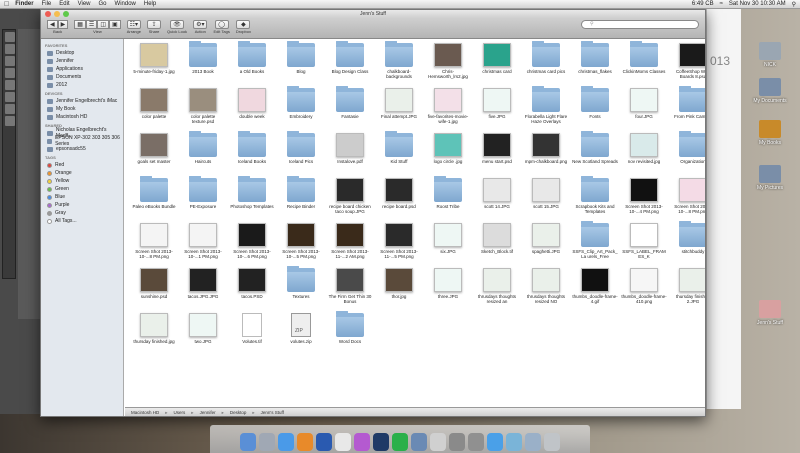  What do you see at coordinates (448, 198) in the screenshot?
I see `file-item: Roost Tribe` at bounding box center [448, 198].